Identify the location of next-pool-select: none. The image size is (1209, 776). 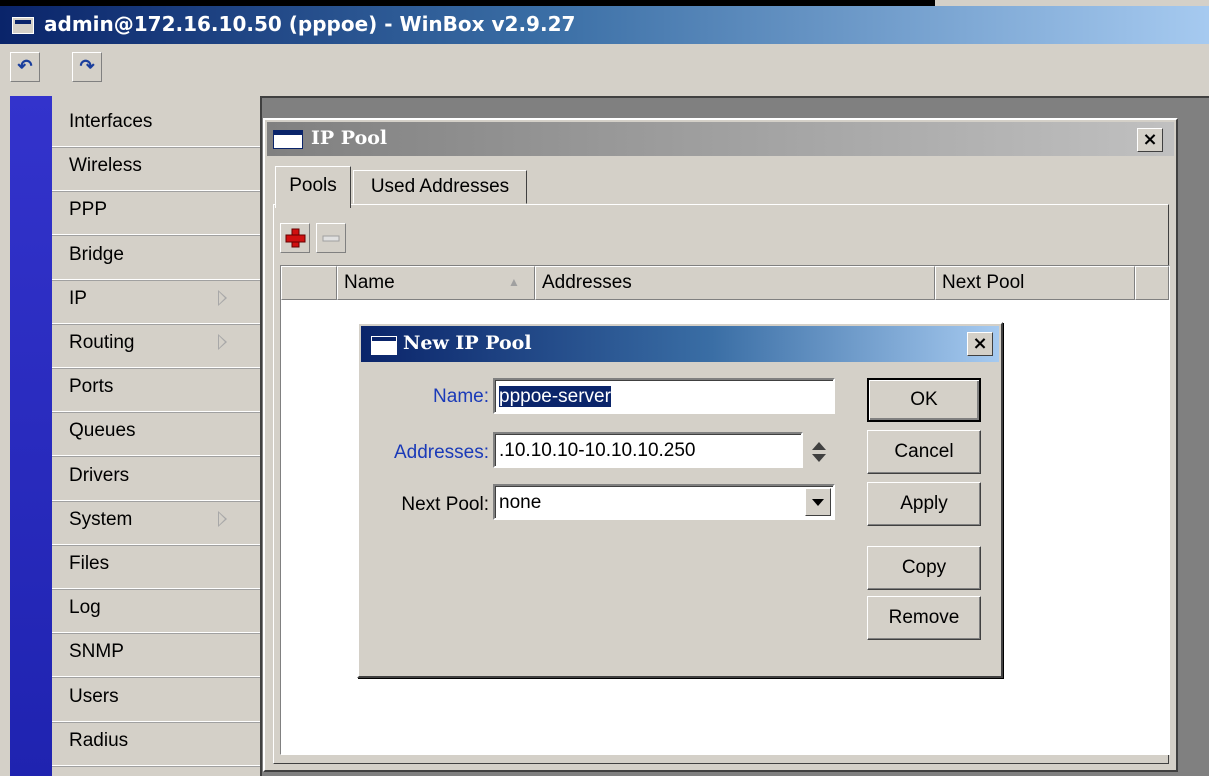
(664, 502).